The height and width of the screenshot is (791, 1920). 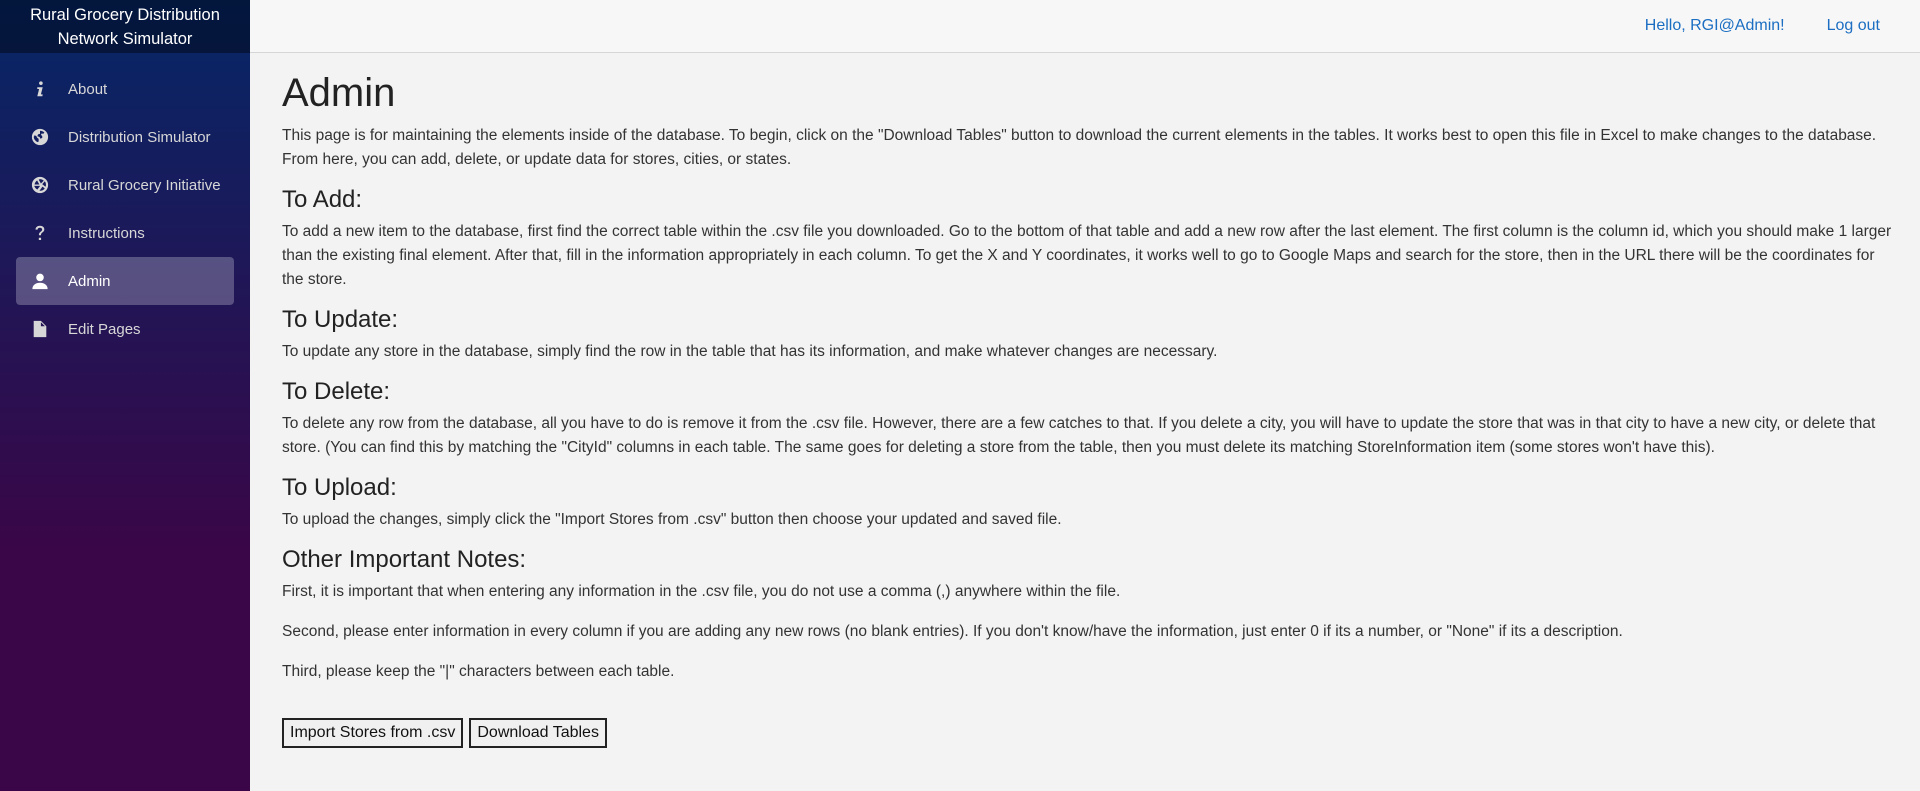 I want to click on document-icon, so click(x=40, y=329).